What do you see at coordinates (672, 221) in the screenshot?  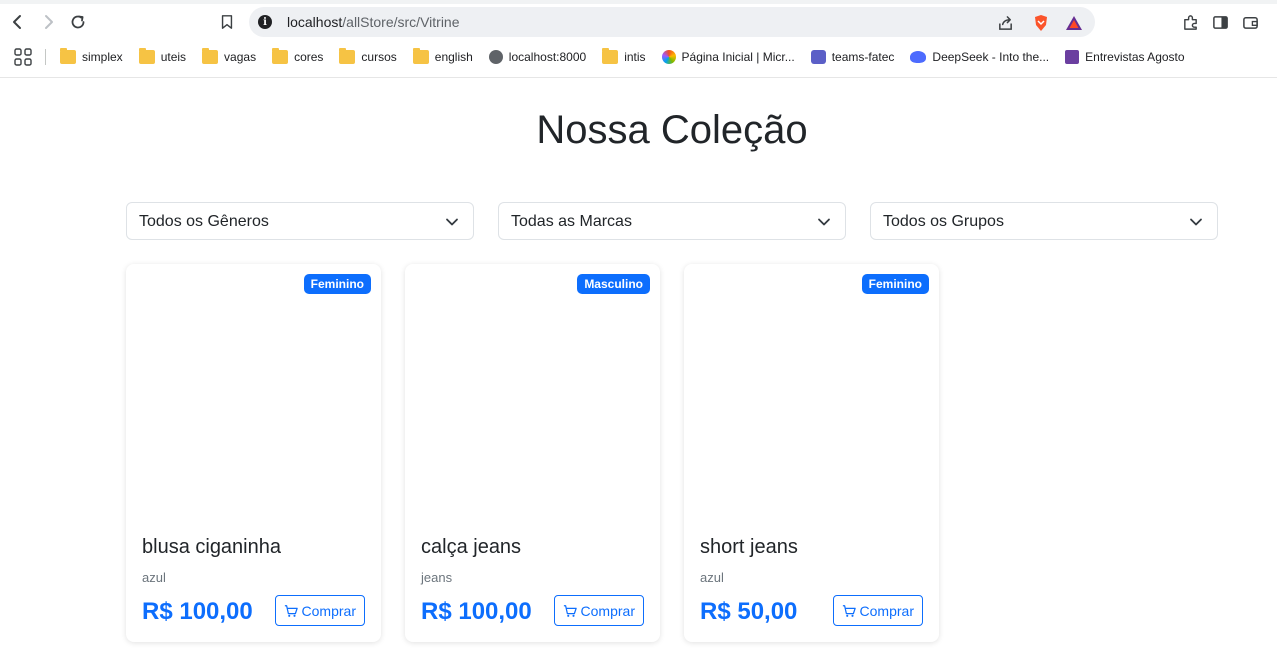 I see `brand-filter-select: Todas as Marcas` at bounding box center [672, 221].